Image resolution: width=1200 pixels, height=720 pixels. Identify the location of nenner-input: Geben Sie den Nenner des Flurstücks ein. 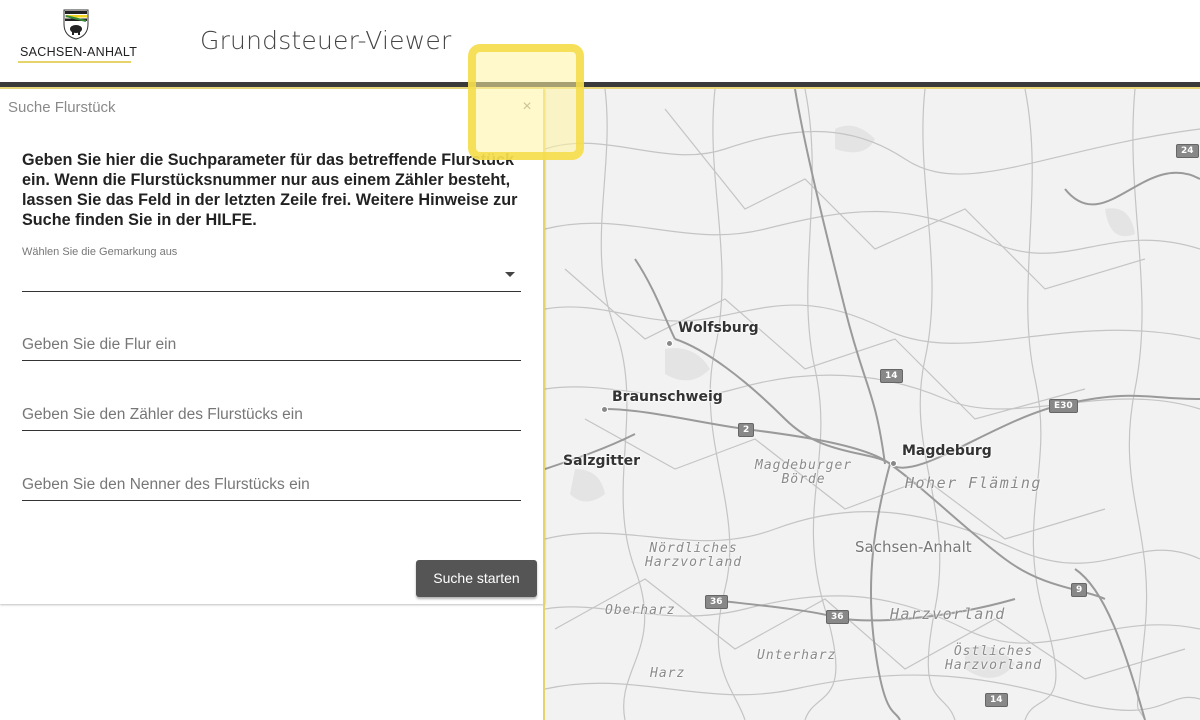
(271, 482).